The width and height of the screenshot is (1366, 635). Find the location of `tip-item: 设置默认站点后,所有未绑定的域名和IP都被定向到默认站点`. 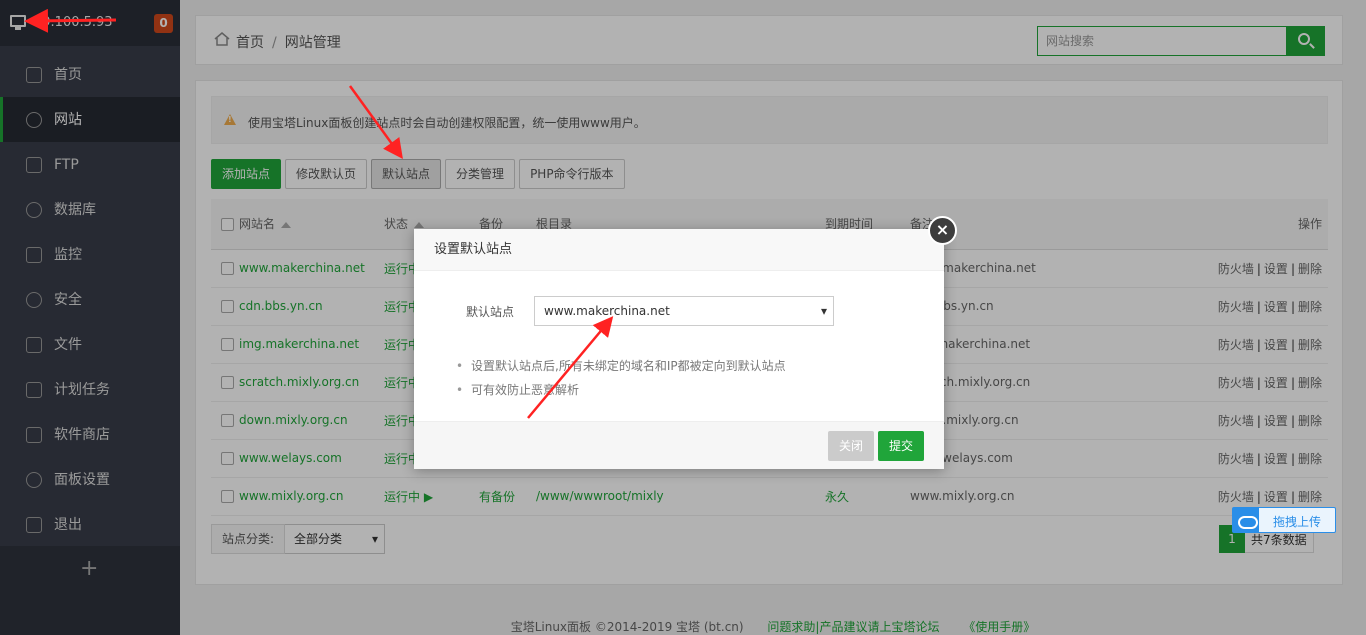

tip-item: 设置默认站点后,所有未绑定的域名和IP都被定向到默认站点 is located at coordinates (621, 366).